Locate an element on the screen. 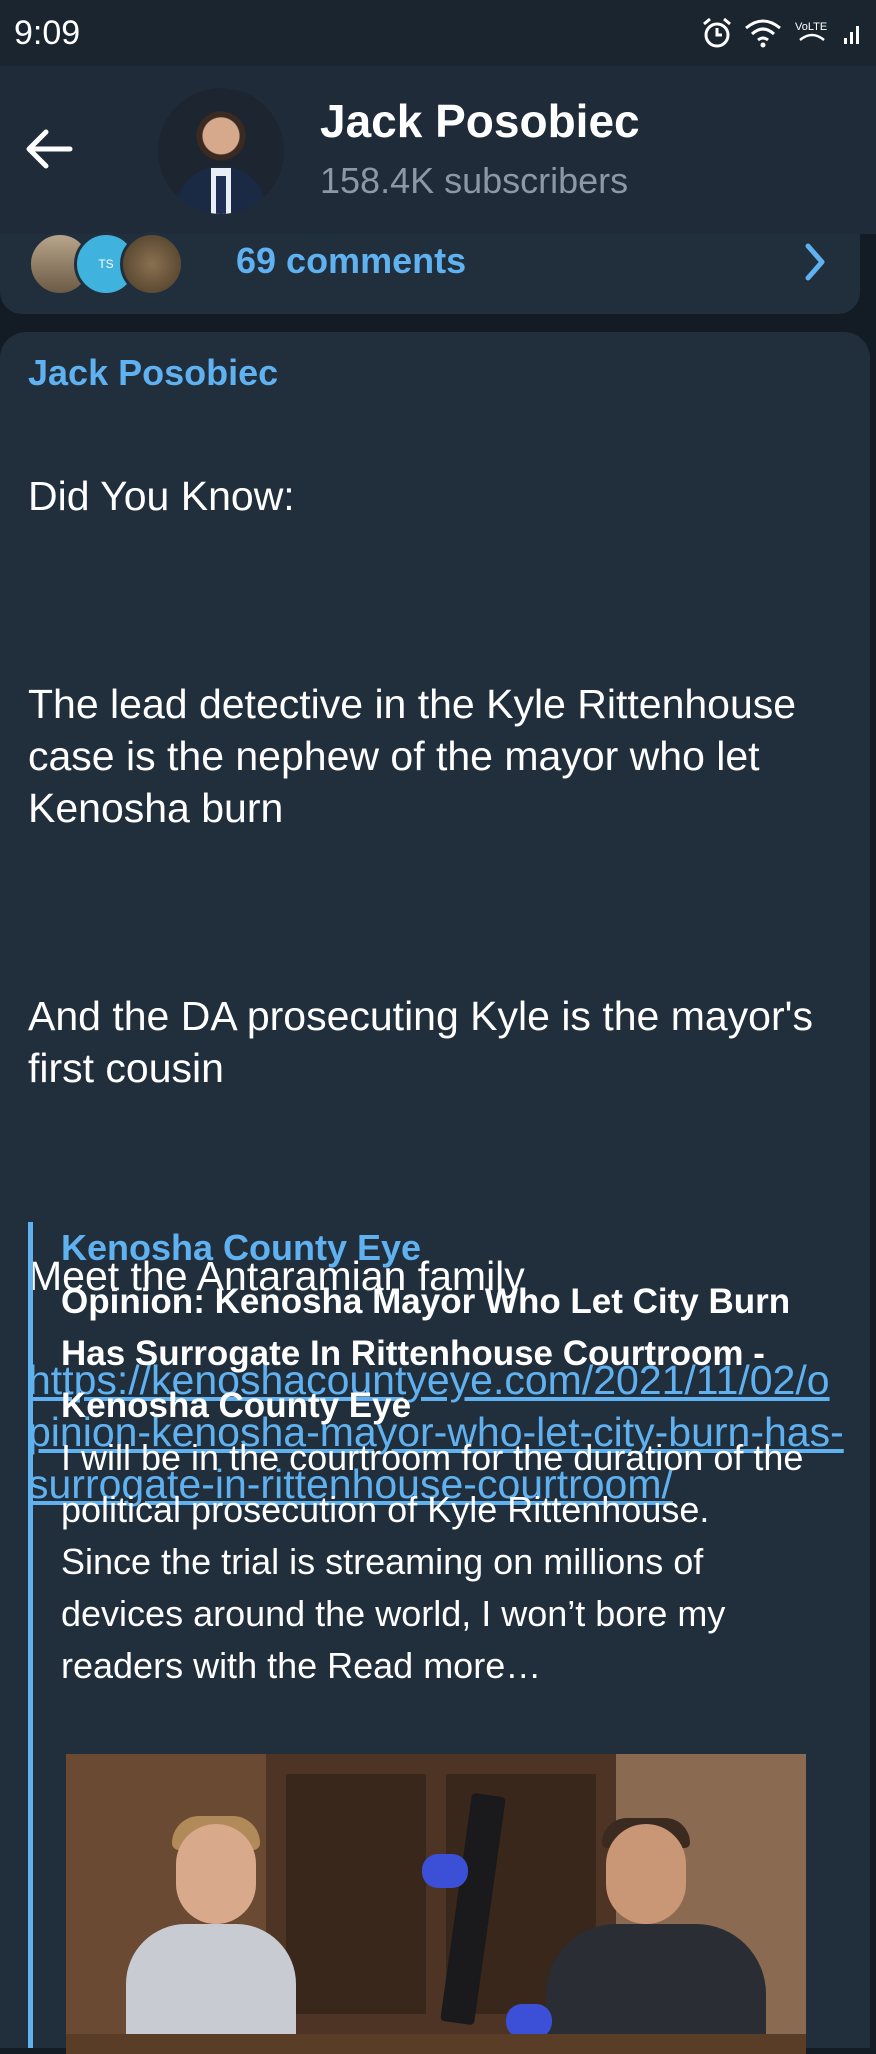 The width and height of the screenshot is (876, 2054). previous-post-footer: TS 69 comments is located at coordinates (430, 273).